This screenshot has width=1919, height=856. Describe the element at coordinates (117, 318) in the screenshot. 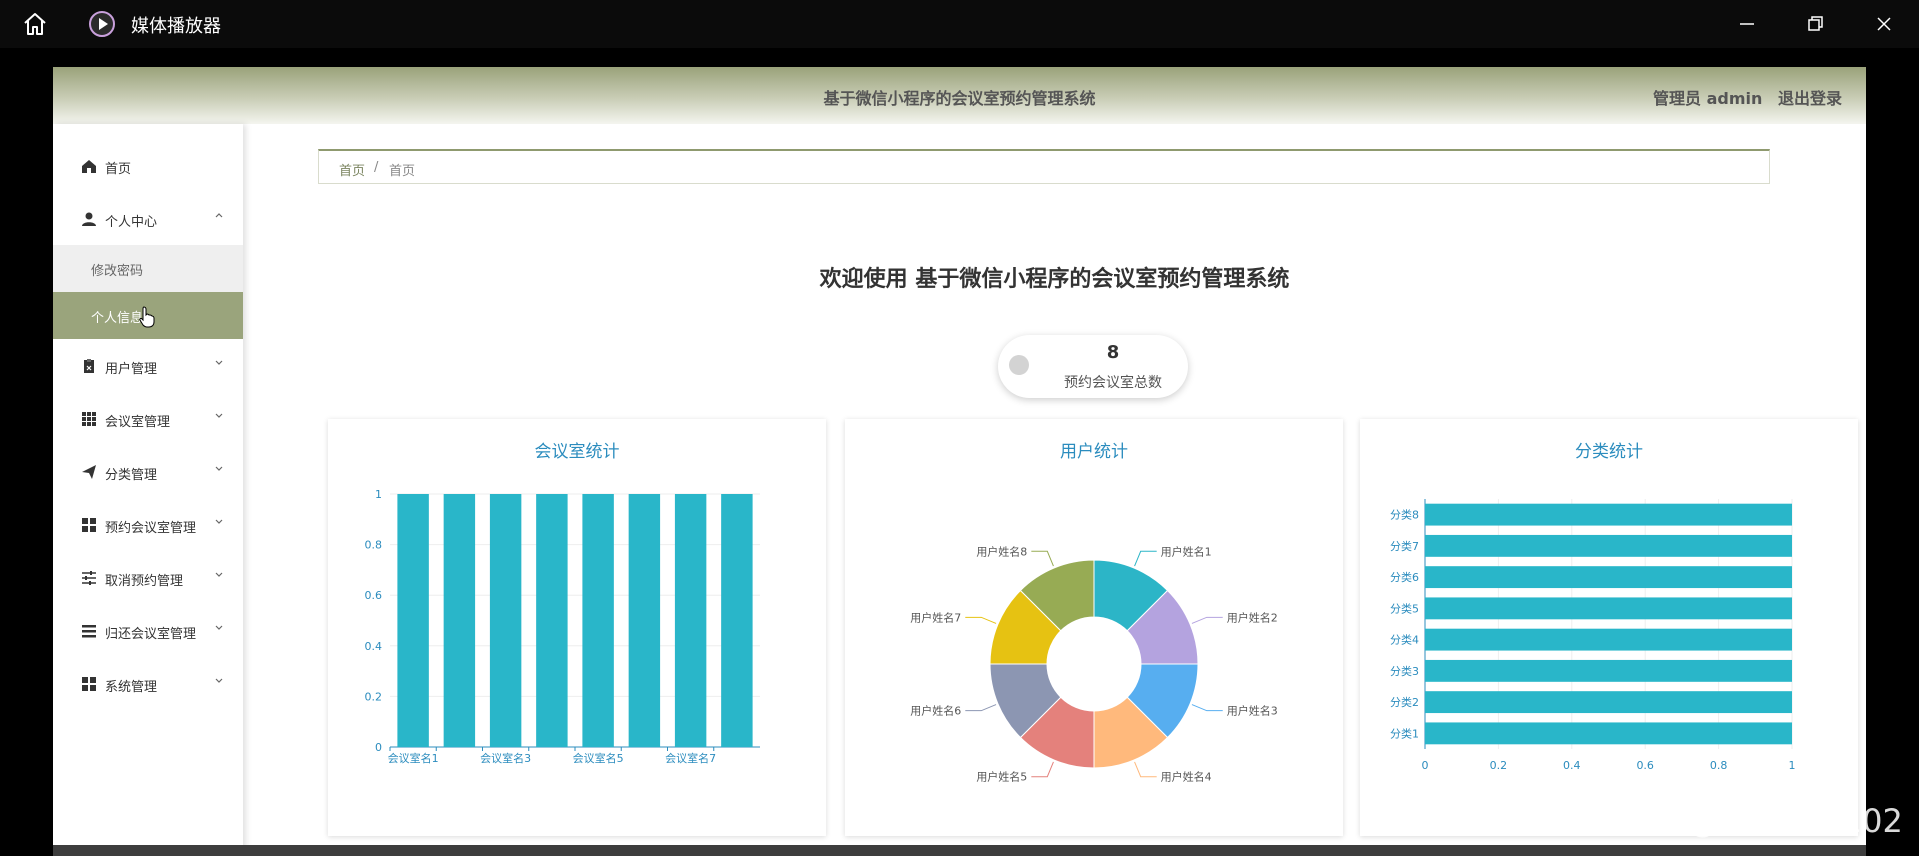

I see `sidebar-subitem-label: 个人信息` at that location.